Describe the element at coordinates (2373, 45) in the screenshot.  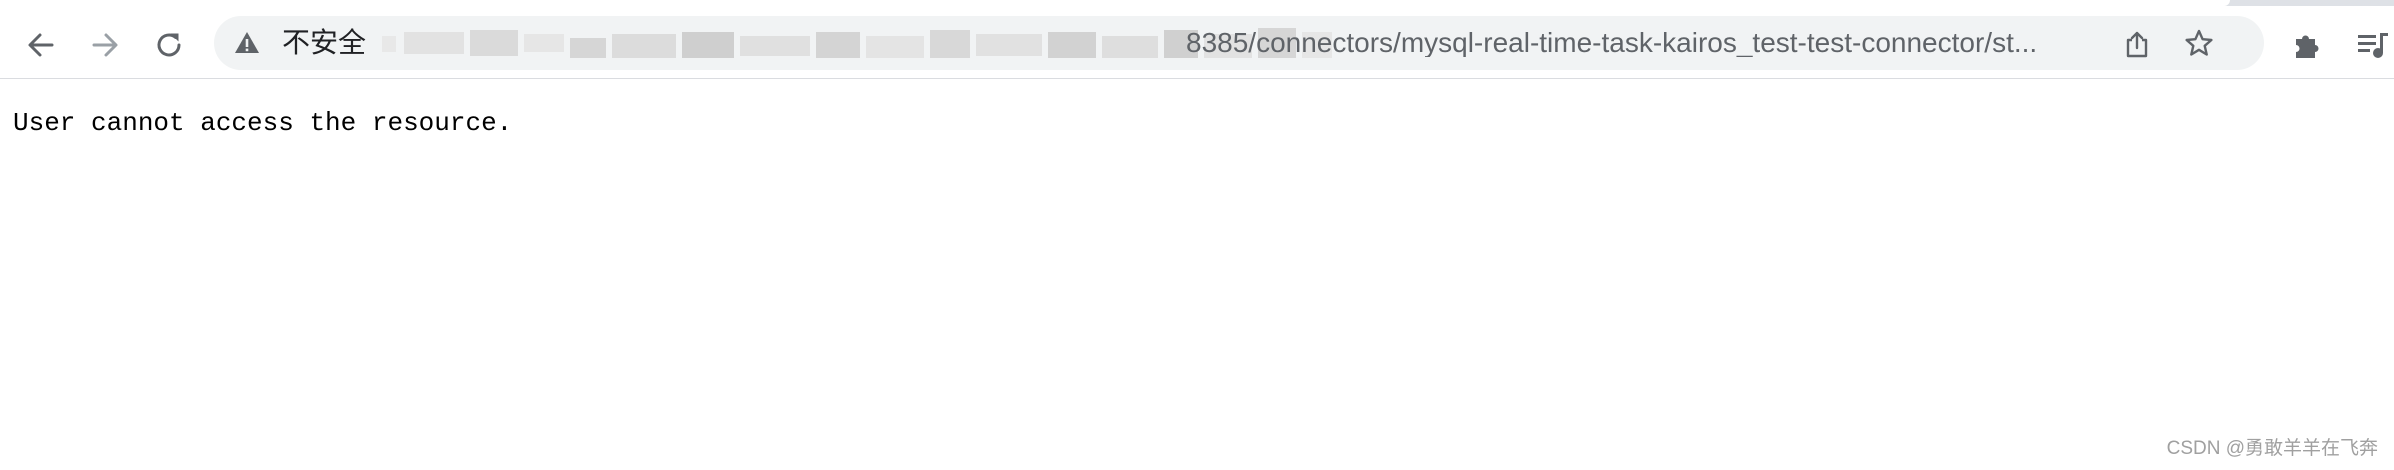
I see `media-queue-icon` at that location.